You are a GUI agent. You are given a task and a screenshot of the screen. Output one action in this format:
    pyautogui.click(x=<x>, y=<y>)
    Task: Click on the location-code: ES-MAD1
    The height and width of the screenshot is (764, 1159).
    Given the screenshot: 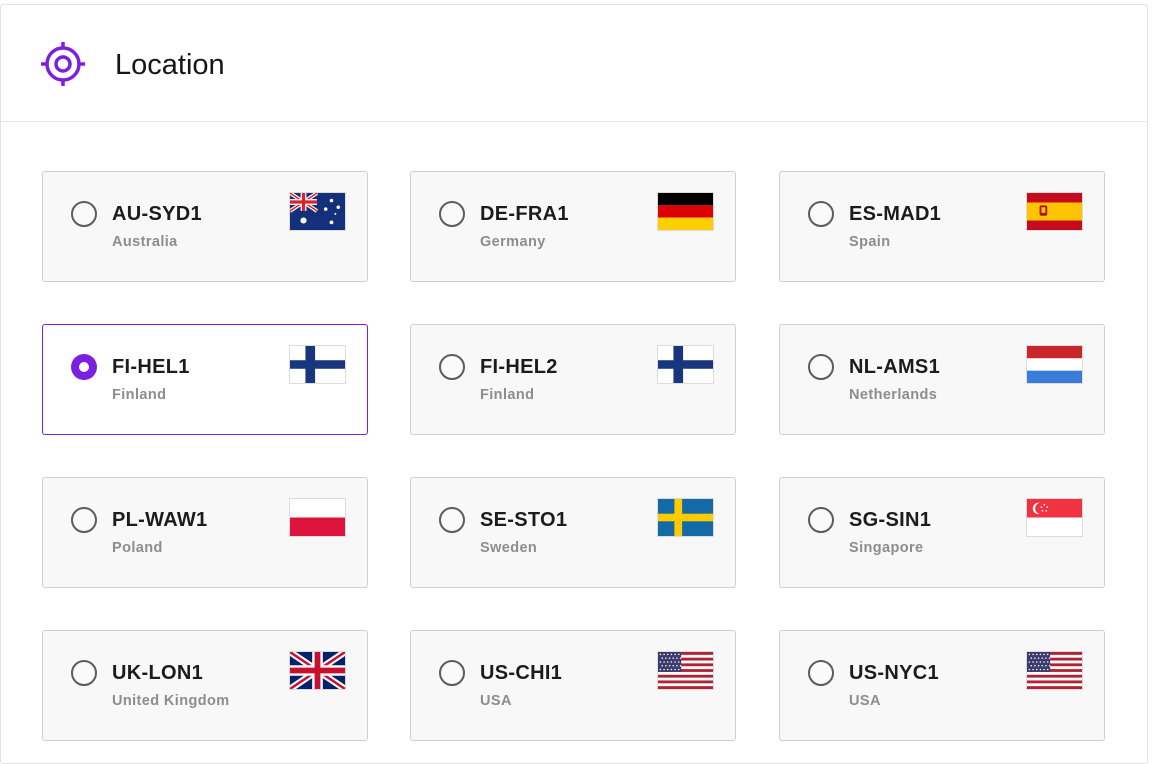 What is the action you would take?
    pyautogui.click(x=895, y=214)
    